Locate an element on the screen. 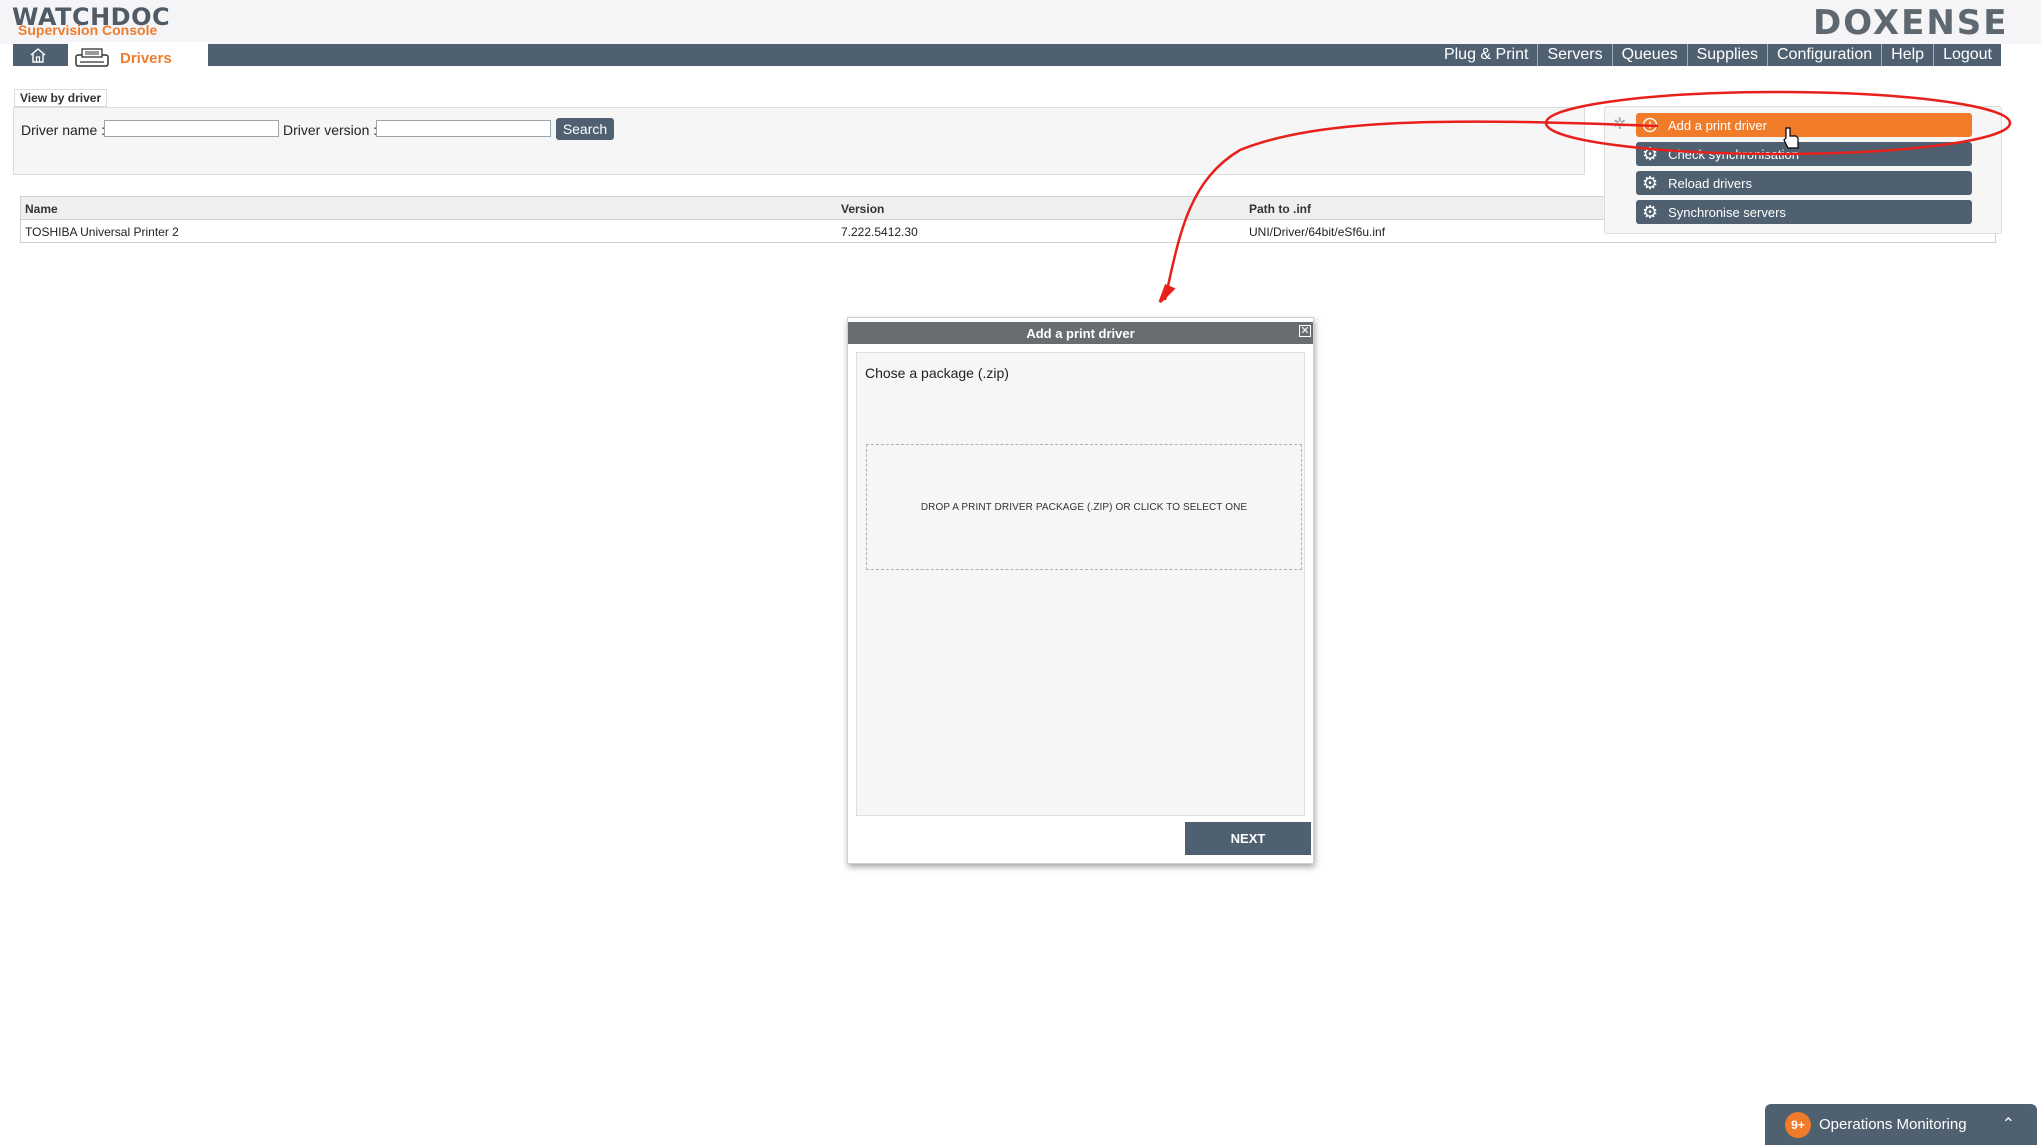 This screenshot has height=1145, width=2041. panel-settings-icon: ✲ is located at coordinates (1619, 124).